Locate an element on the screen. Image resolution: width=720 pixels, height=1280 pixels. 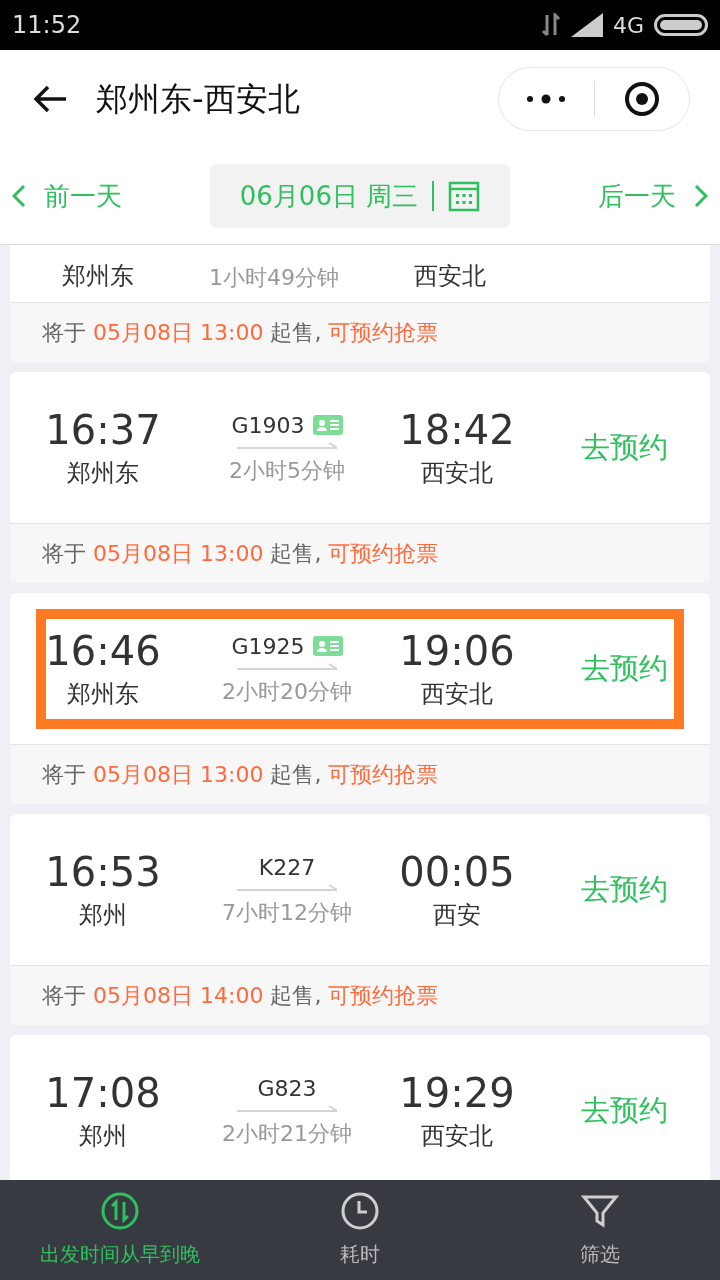
battery-icon is located at coordinates (681, 25).